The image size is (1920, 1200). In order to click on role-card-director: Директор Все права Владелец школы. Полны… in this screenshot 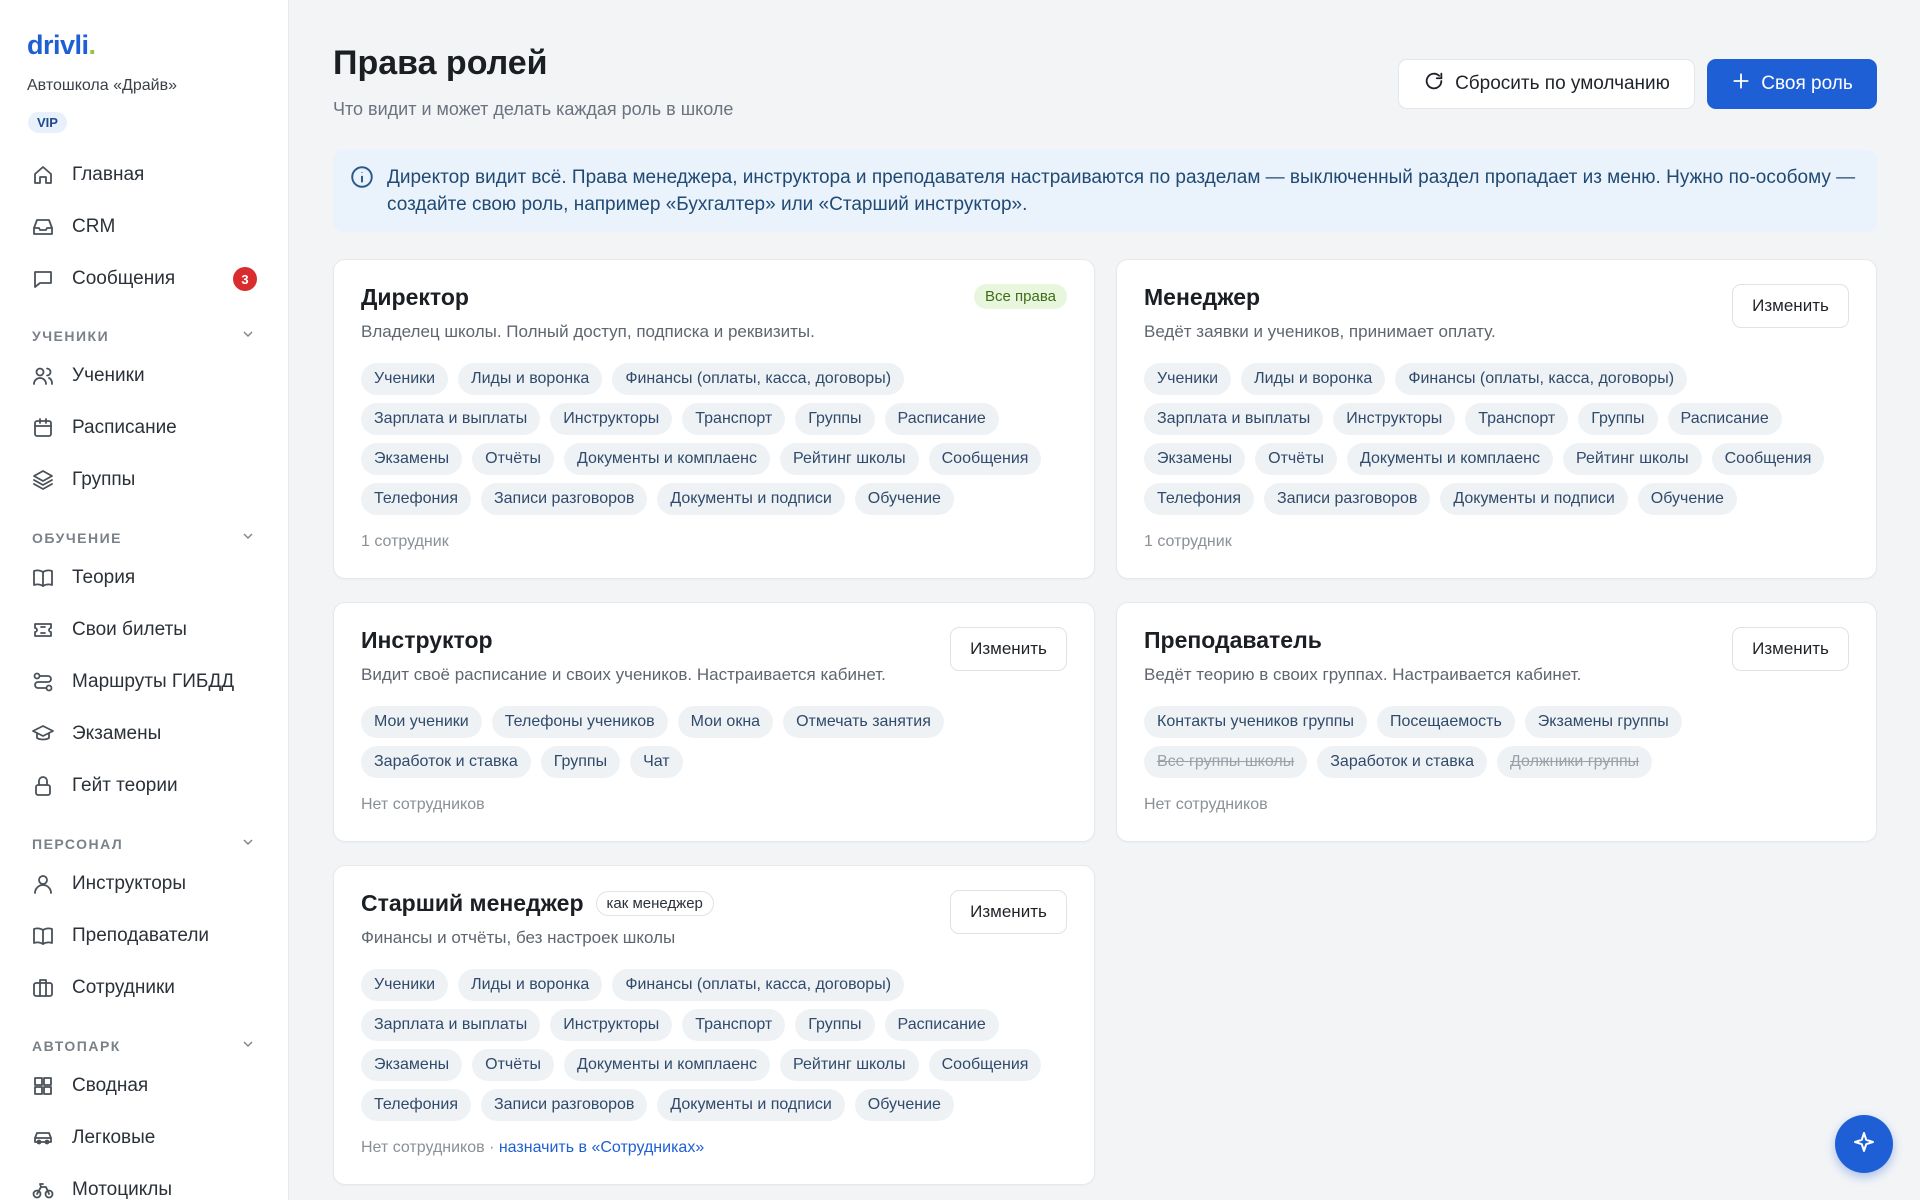, I will do `click(714, 419)`.